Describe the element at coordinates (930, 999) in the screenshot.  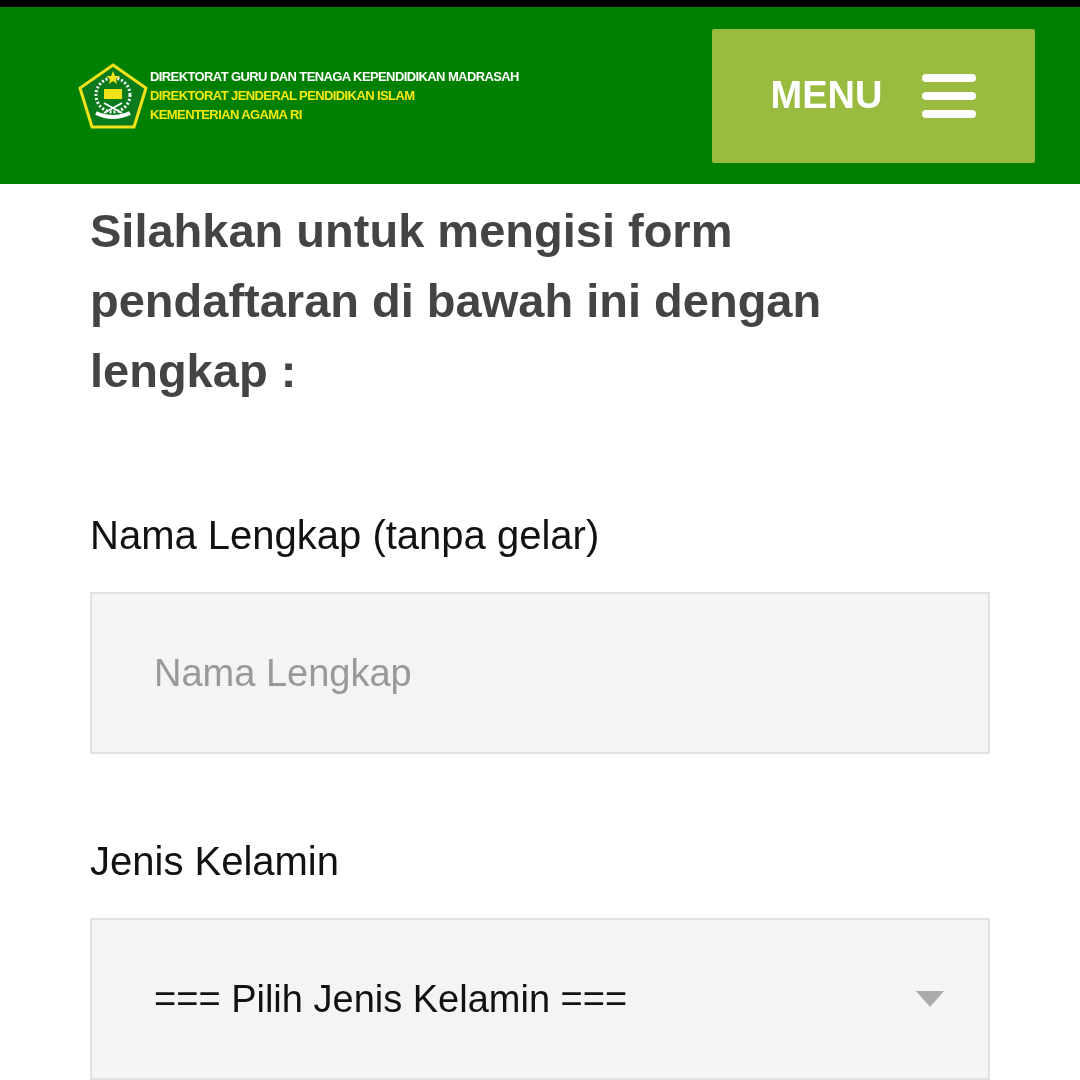
I see `caret-icon` at that location.